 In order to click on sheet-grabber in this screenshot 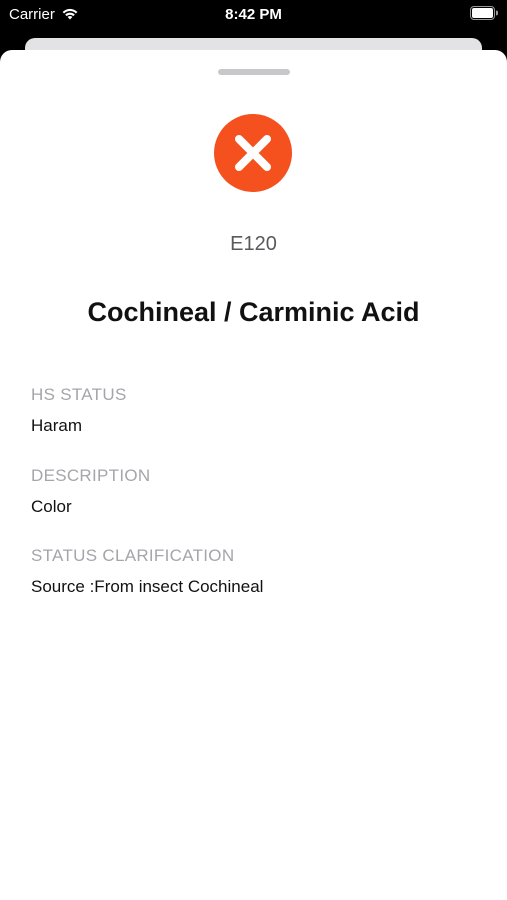, I will do `click(254, 72)`.